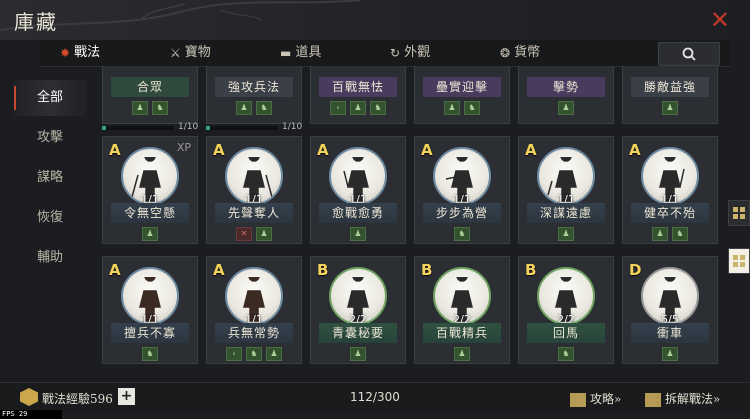 The width and height of the screenshot is (750, 419). I want to click on skill-name: 合眾, so click(150, 87).